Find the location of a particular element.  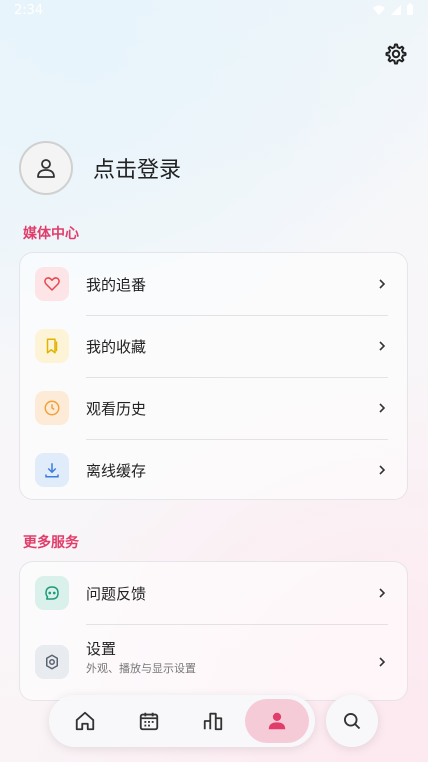

media-section-title: 媒体中心 is located at coordinates (51, 234).